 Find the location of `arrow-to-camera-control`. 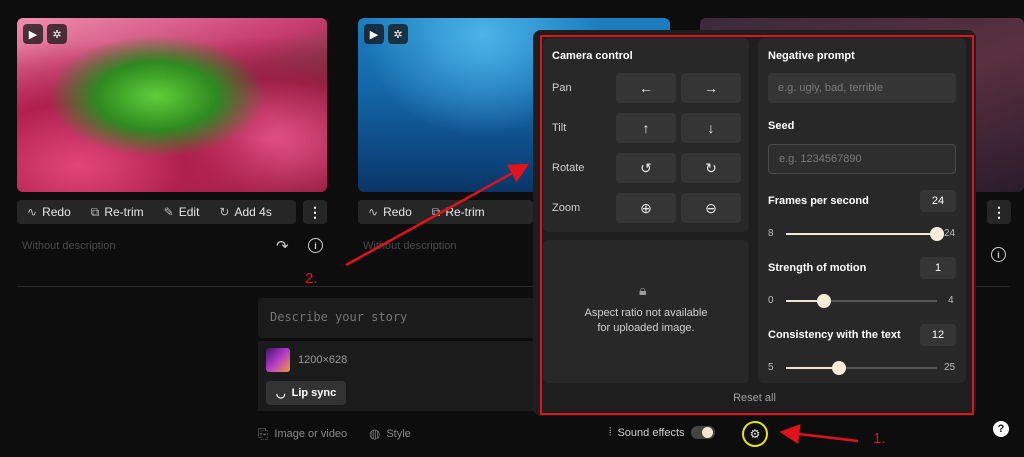

arrow-to-camera-control is located at coordinates (437, 215).